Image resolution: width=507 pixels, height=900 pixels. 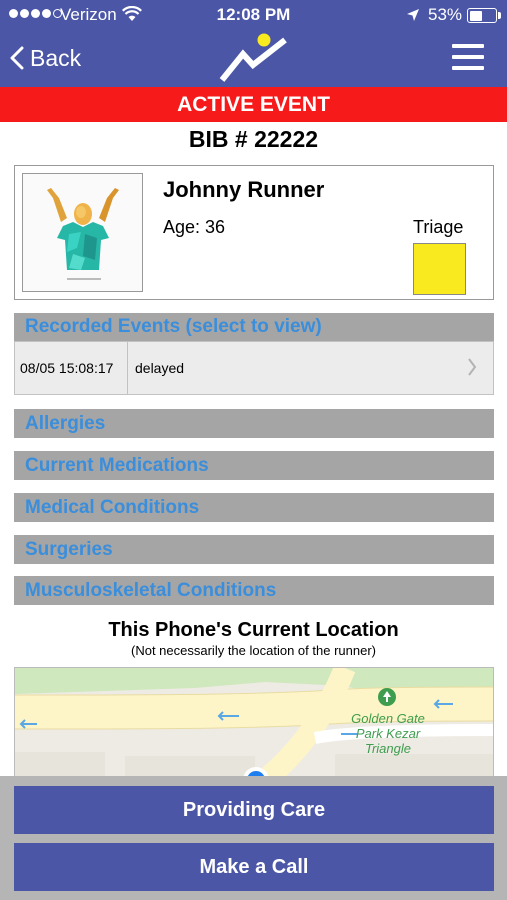 I want to click on triage-color-indicator, so click(x=439, y=269).